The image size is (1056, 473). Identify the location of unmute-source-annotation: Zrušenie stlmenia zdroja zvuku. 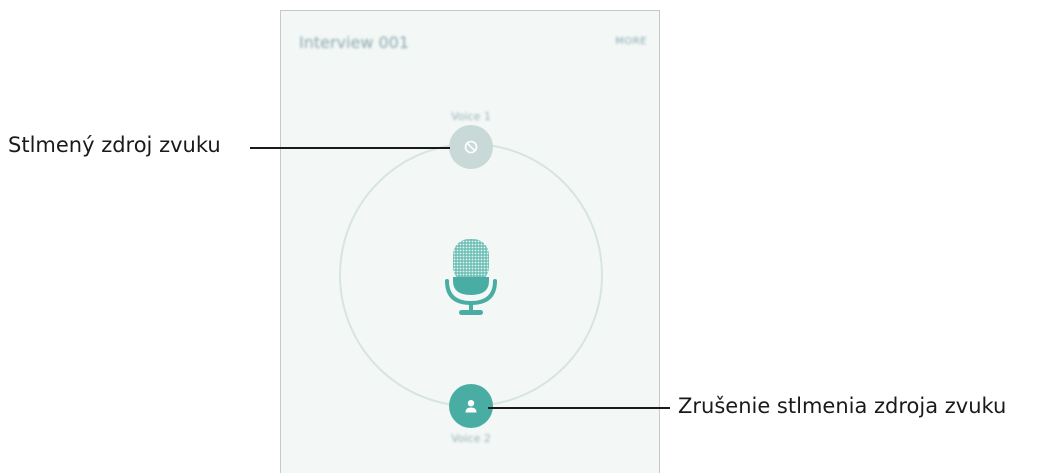
(842, 406).